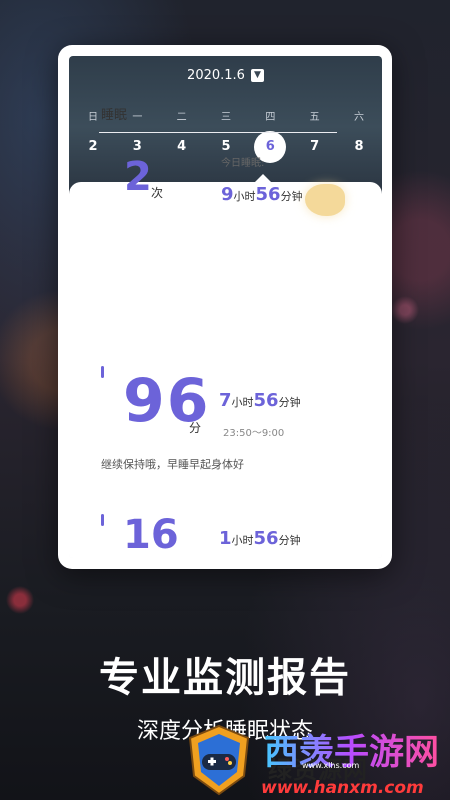  I want to click on weekday-label: 二, so click(181, 117).